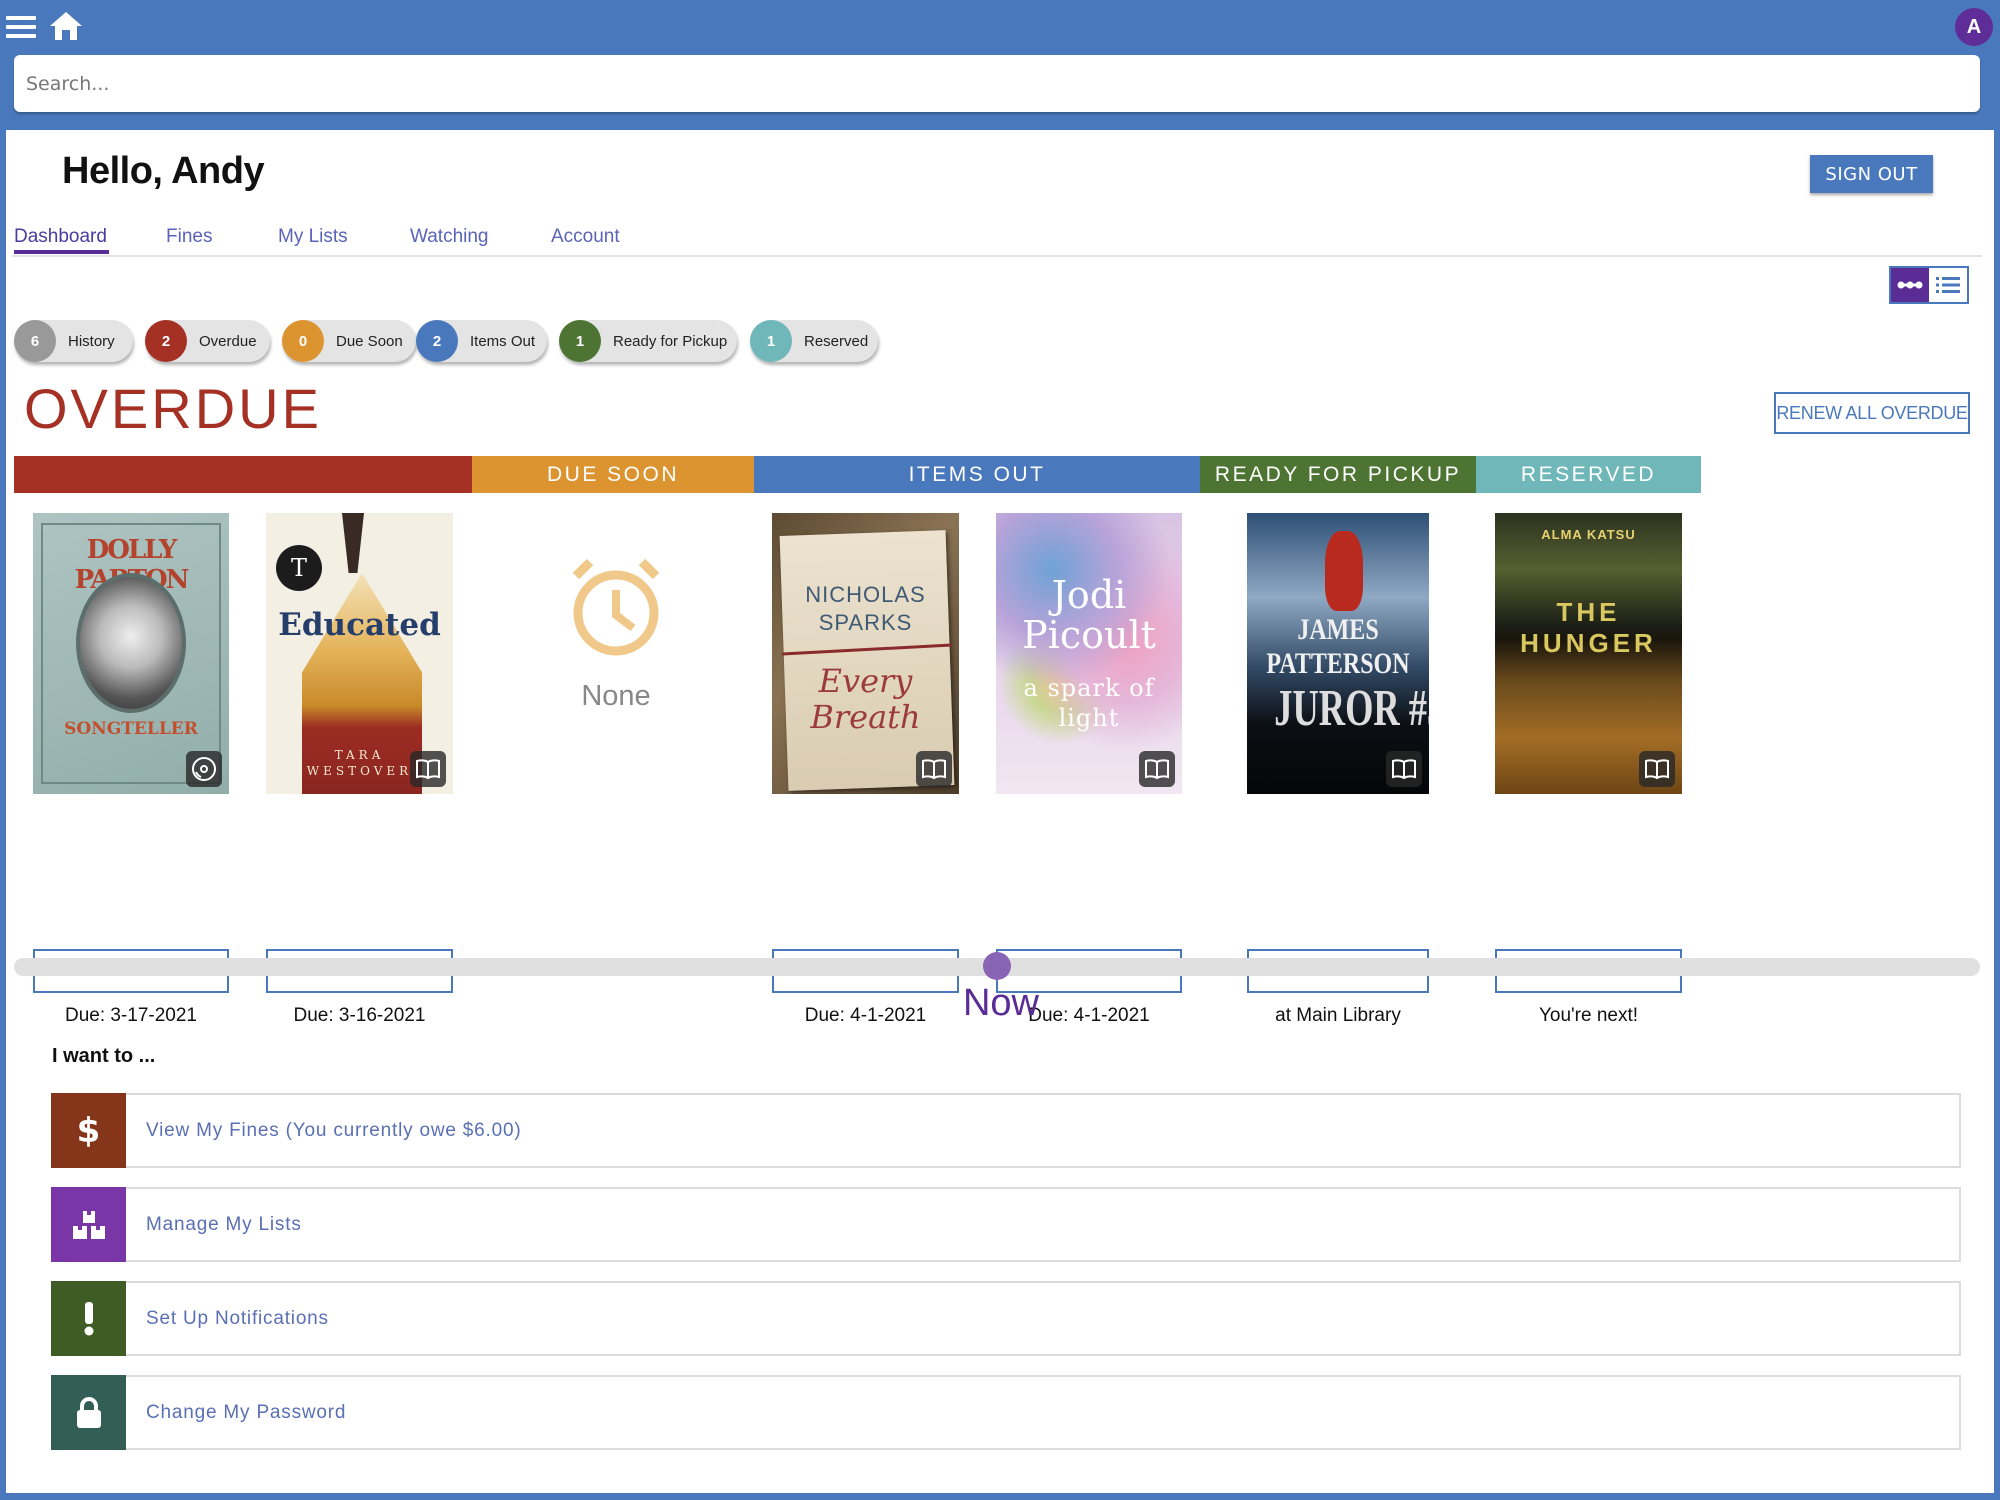 This screenshot has width=2000, height=1500. Describe the element at coordinates (237, 1318) in the screenshot. I see `action-label: Set Up Notifications` at that location.